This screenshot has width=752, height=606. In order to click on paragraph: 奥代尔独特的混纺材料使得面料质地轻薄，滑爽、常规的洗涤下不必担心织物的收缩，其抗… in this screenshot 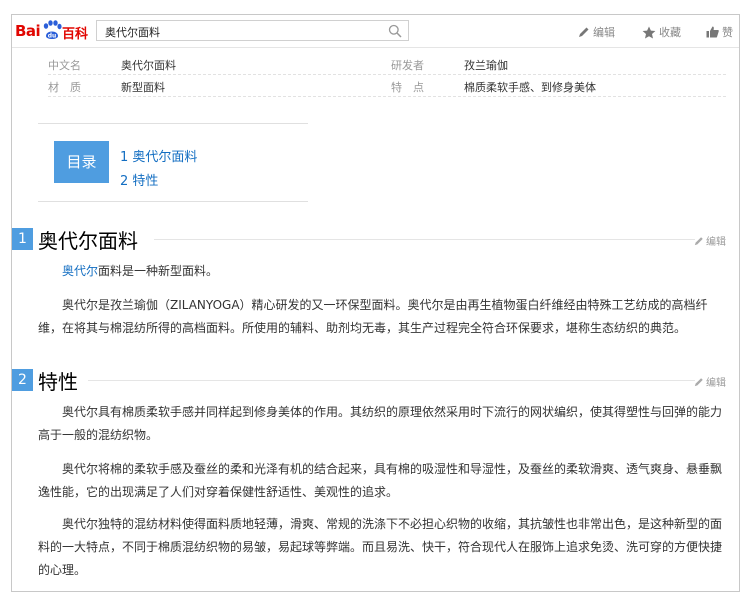, I will do `click(380, 547)`.